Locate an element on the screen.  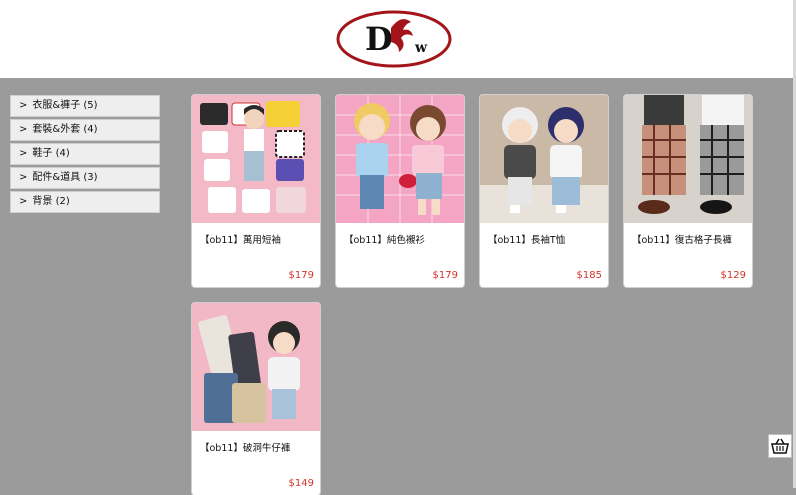
category-label: 套裝&外套 (4) is located at coordinates (65, 129).